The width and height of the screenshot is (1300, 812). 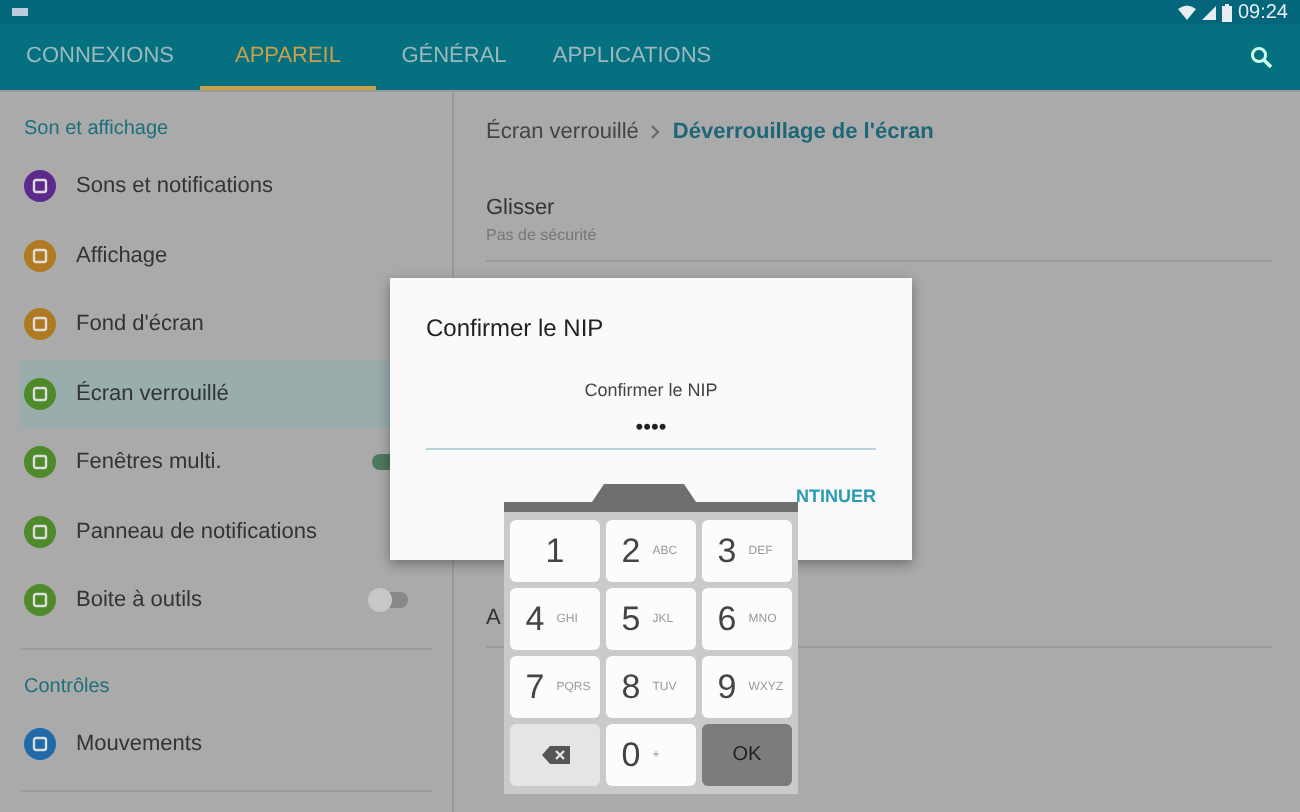 What do you see at coordinates (651, 390) in the screenshot?
I see `field-label: Confirmer le NIP` at bounding box center [651, 390].